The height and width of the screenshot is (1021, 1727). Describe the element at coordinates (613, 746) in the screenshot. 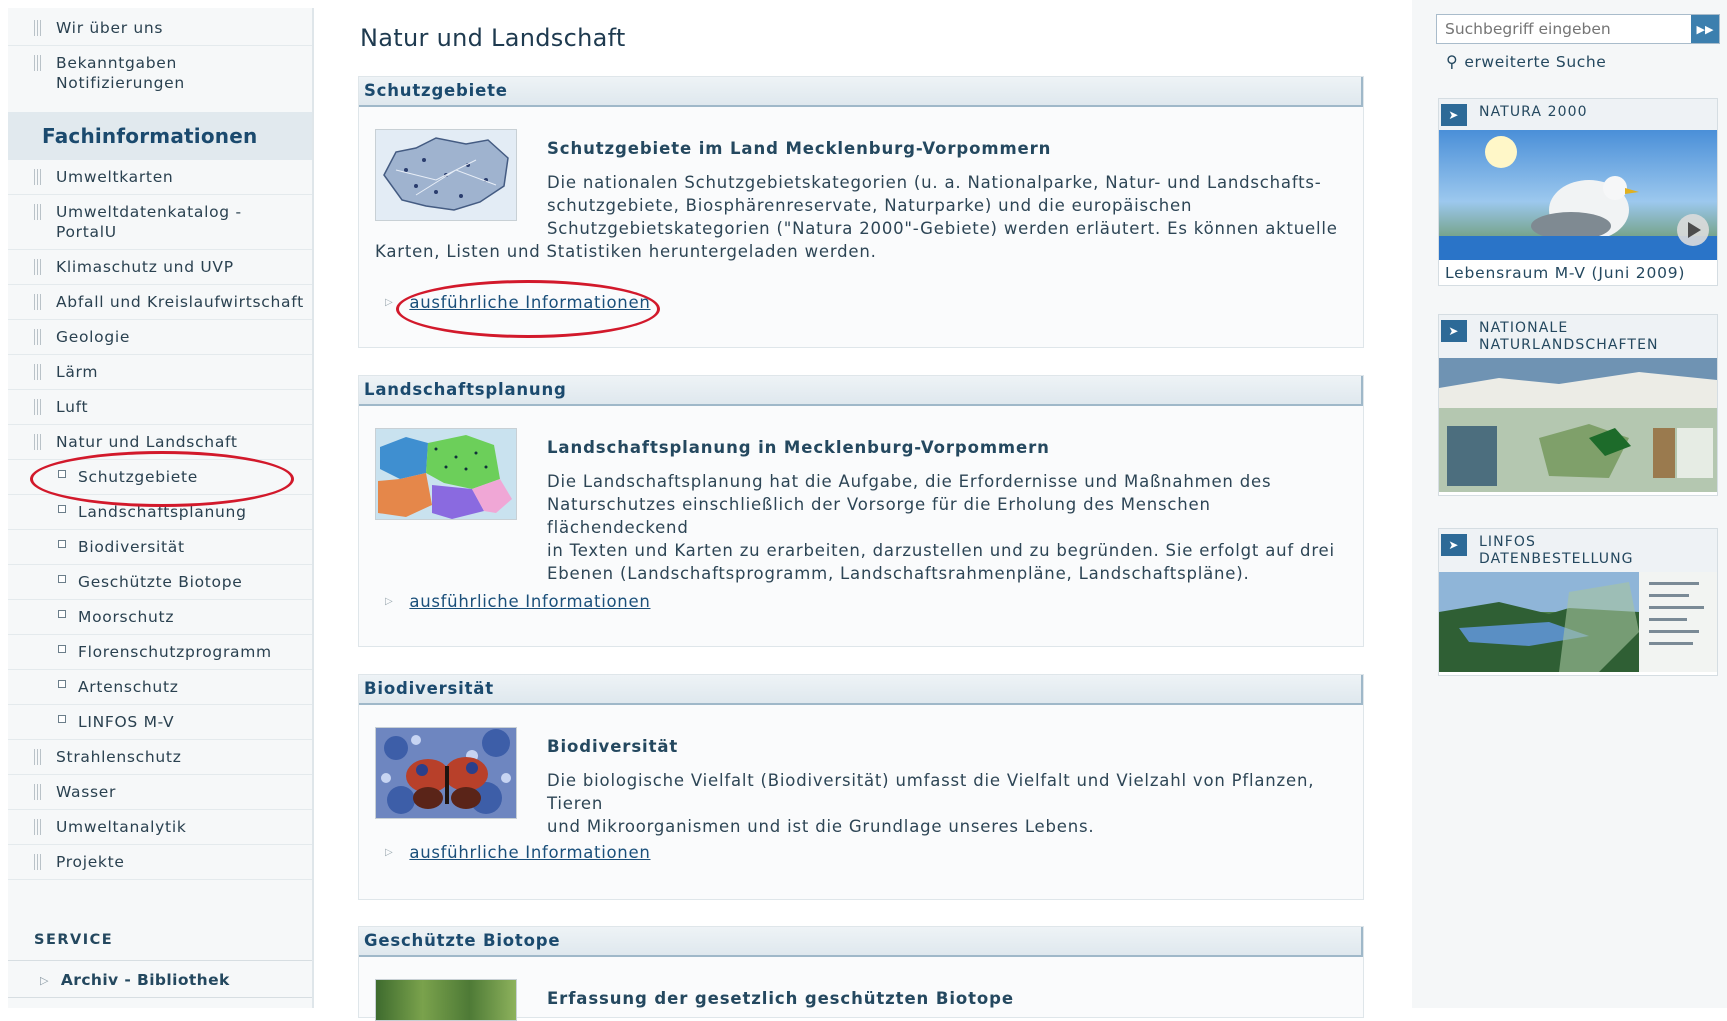

I see `section-title: Biodiversität` at that location.